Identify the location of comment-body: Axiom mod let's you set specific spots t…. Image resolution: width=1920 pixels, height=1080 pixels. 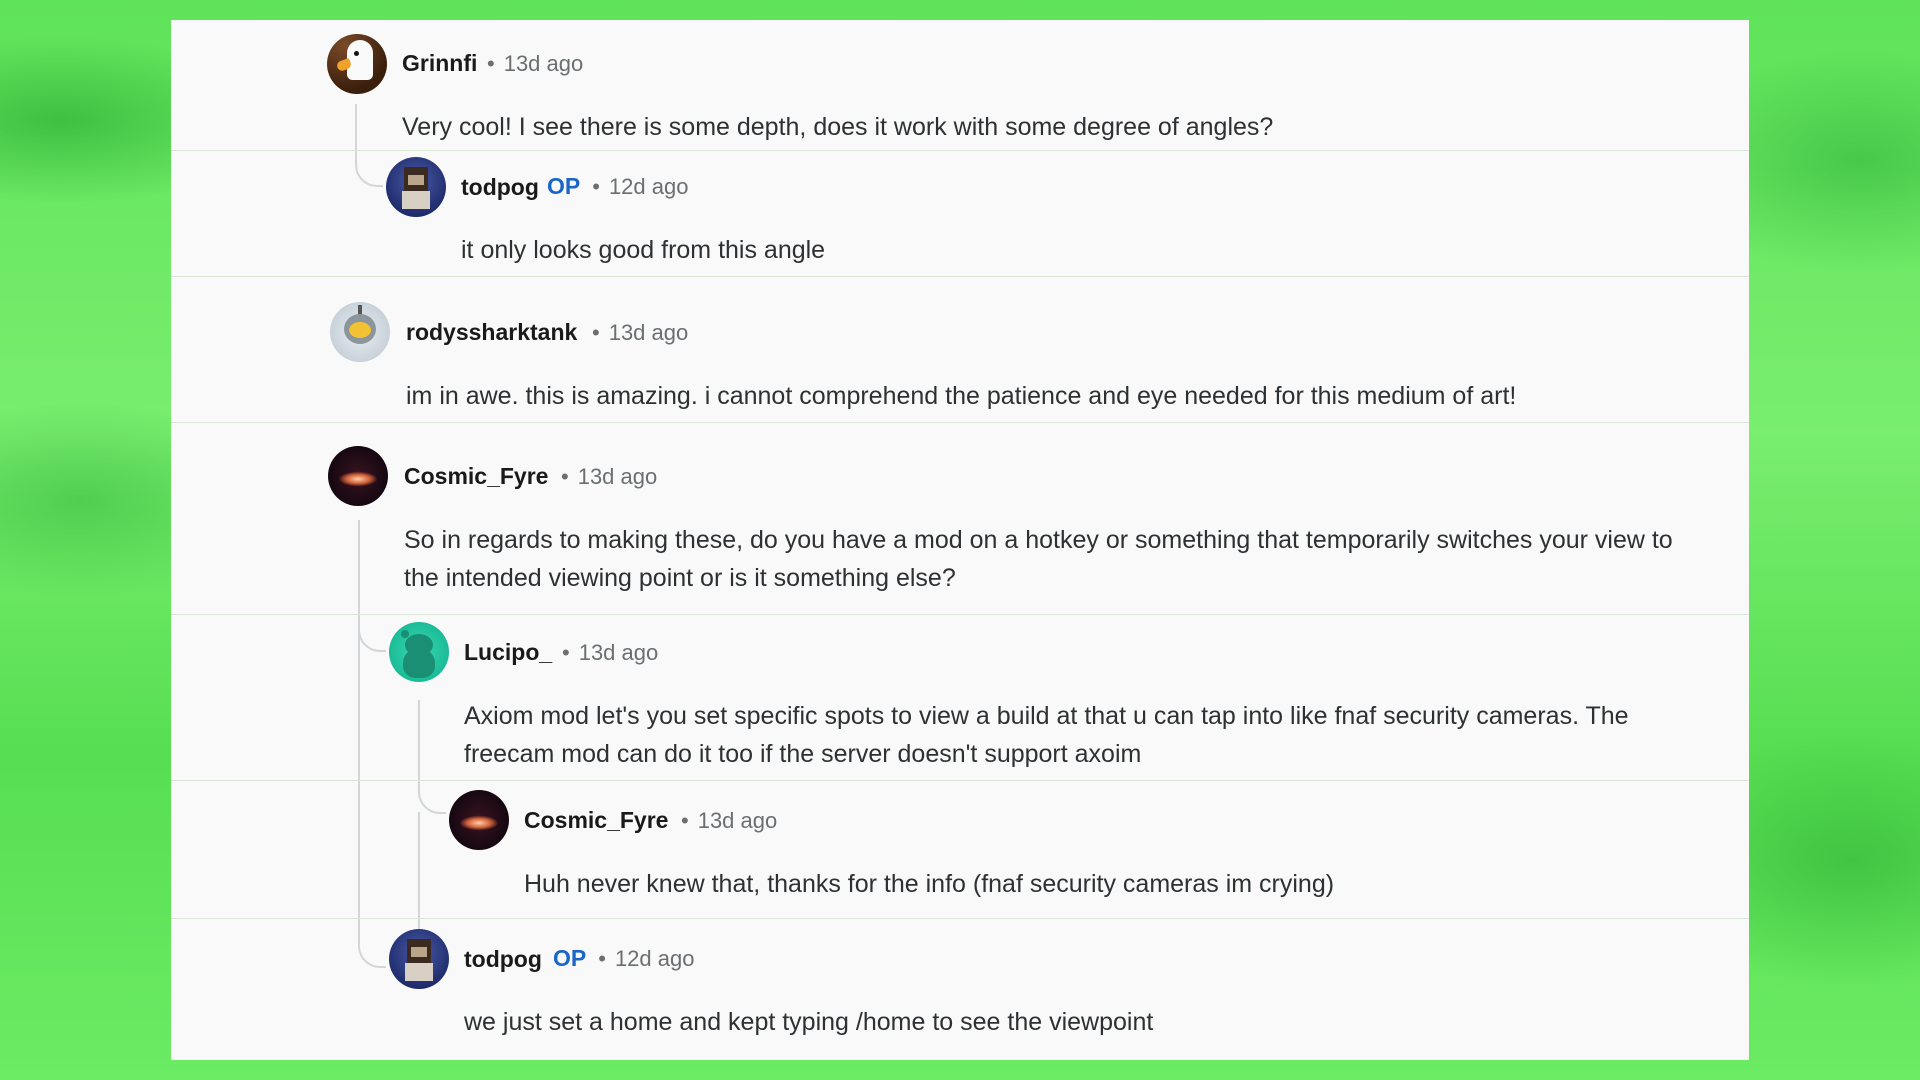
(1046, 735).